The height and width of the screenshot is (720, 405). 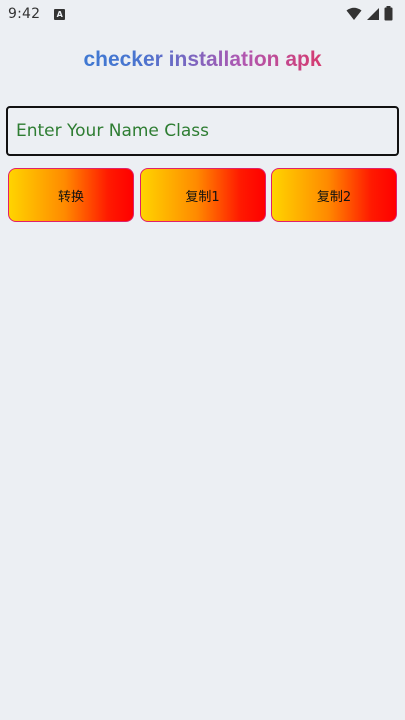 I want to click on status-bar: 9:42 A, so click(x=202, y=14).